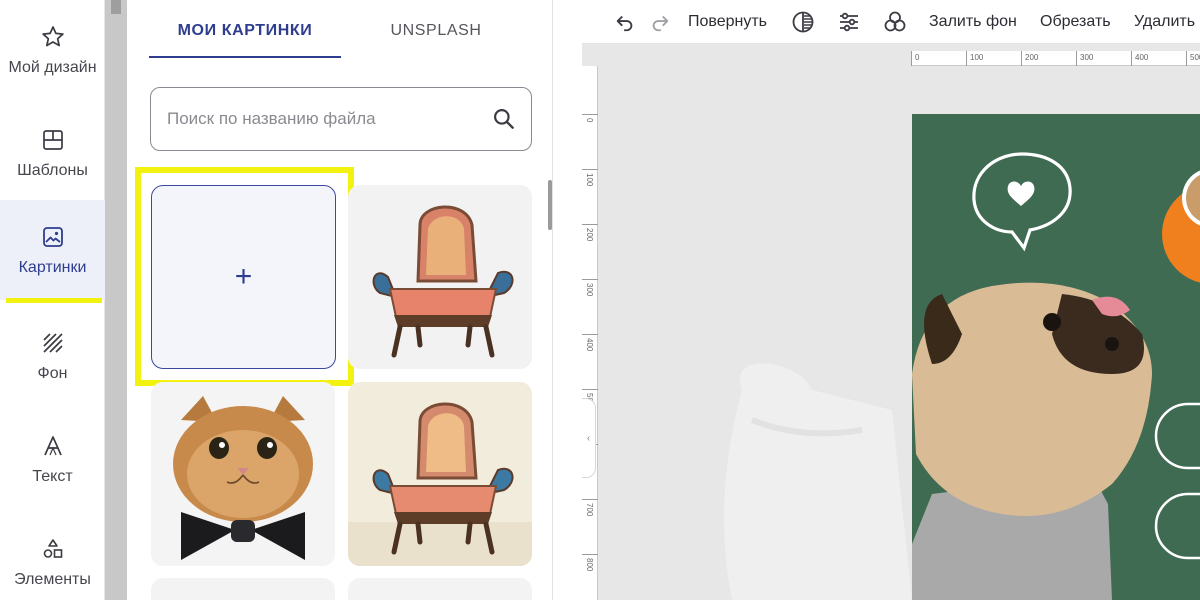 This screenshot has height=600, width=1200. I want to click on vertical-ruler: 0 100 200 300 400 500 600 700 800, so click(590, 333).